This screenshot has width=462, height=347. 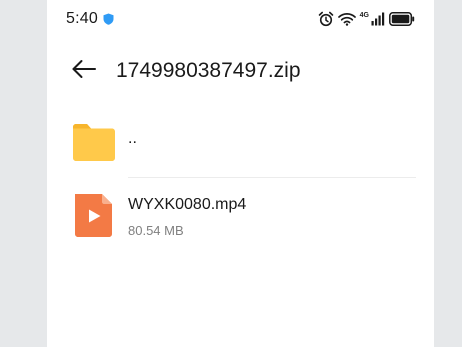 What do you see at coordinates (156, 230) in the screenshot?
I see `file-size: 80.54 MB` at bounding box center [156, 230].